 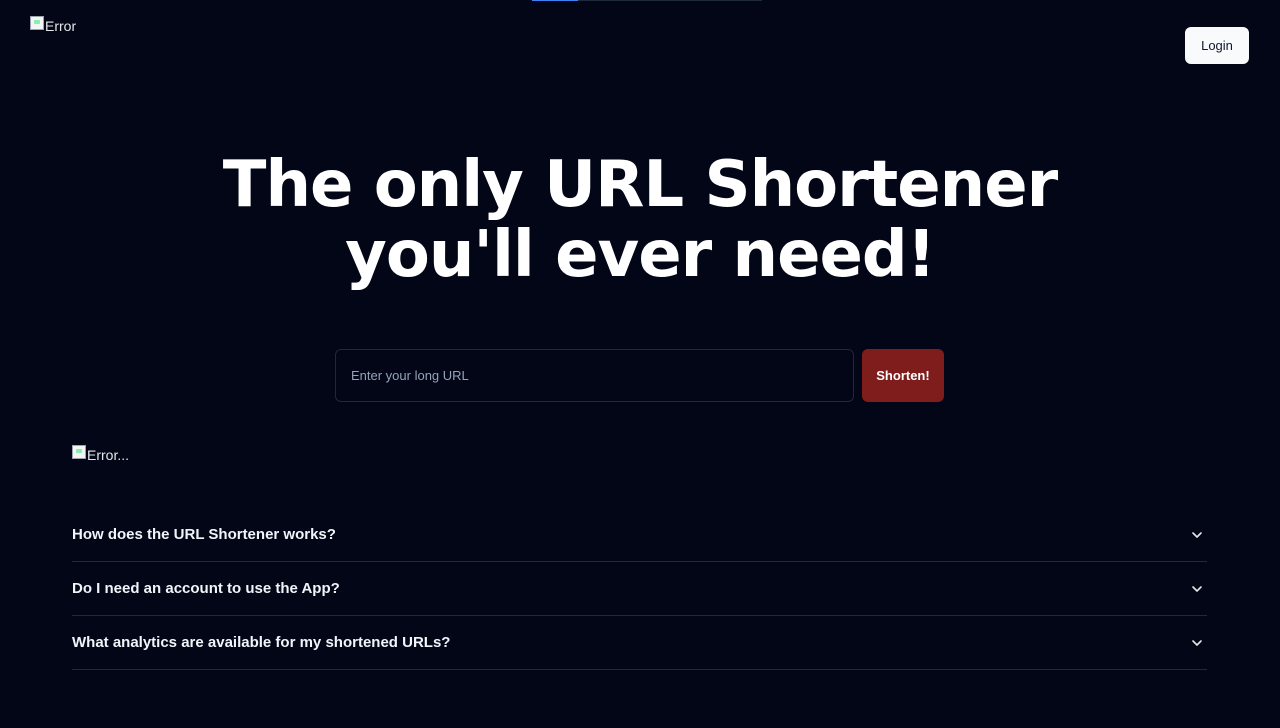 I want to click on faq-question: Do I need an account to use the App?, so click(x=206, y=588).